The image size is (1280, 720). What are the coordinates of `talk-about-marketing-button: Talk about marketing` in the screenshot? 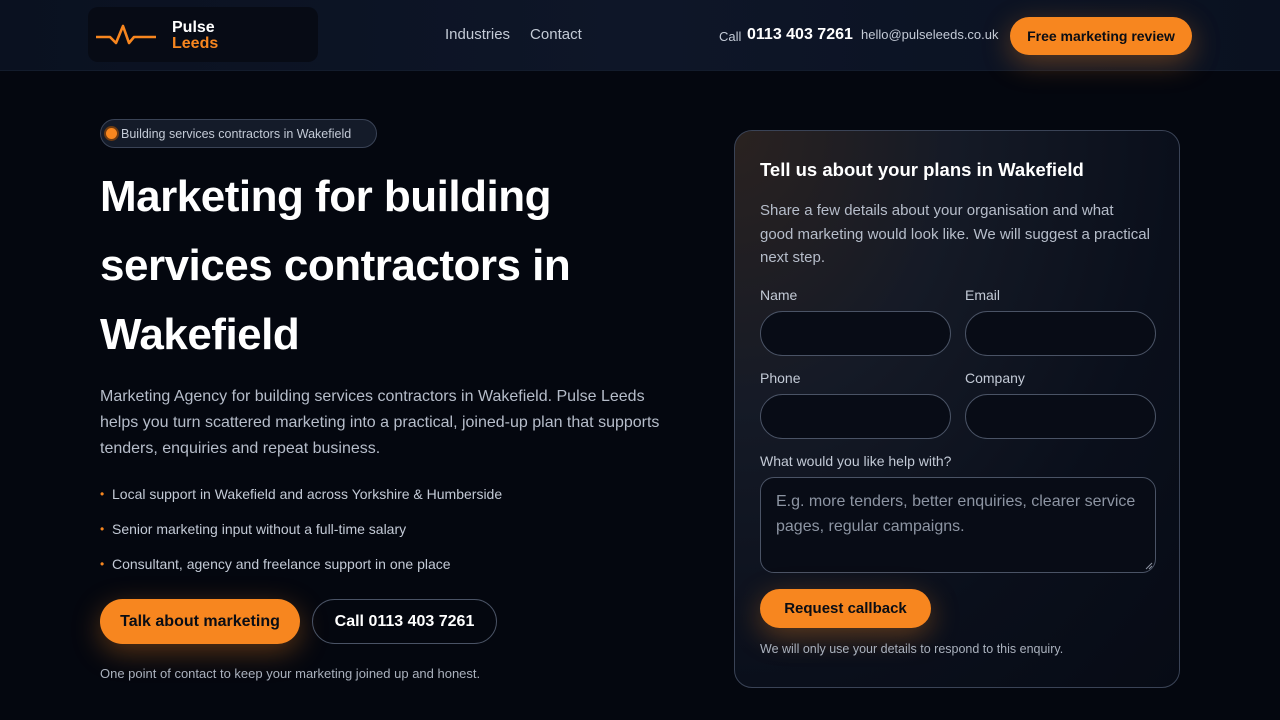 It's located at (200, 621).